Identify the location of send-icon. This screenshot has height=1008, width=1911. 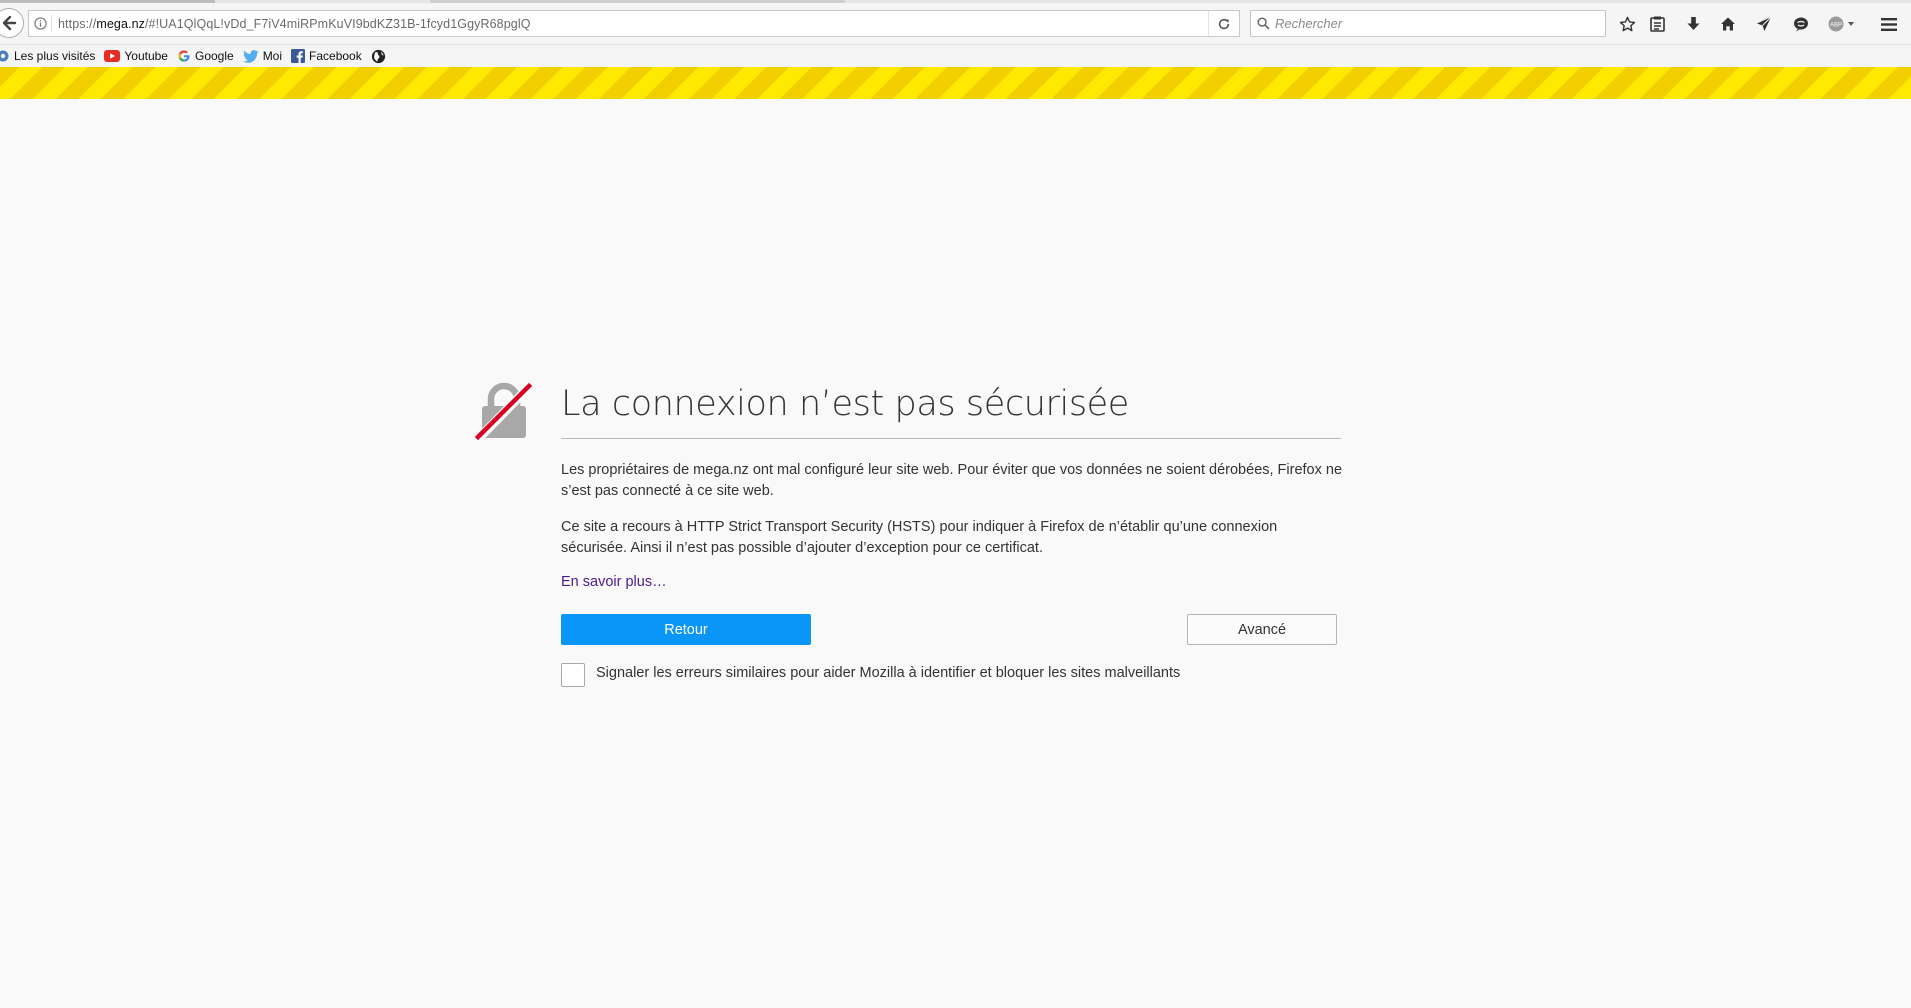
(1764, 23).